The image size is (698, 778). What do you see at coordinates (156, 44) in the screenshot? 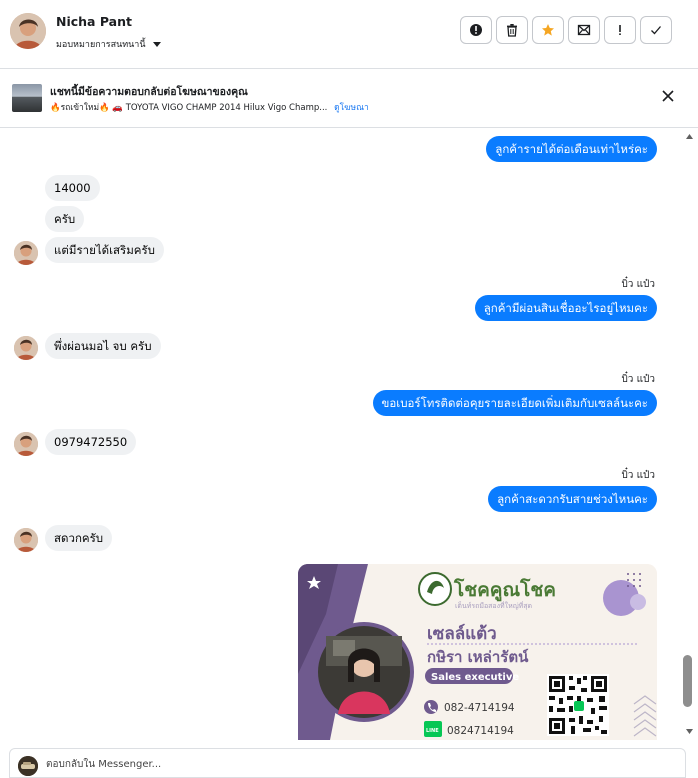
I see `caret-down-icon` at bounding box center [156, 44].